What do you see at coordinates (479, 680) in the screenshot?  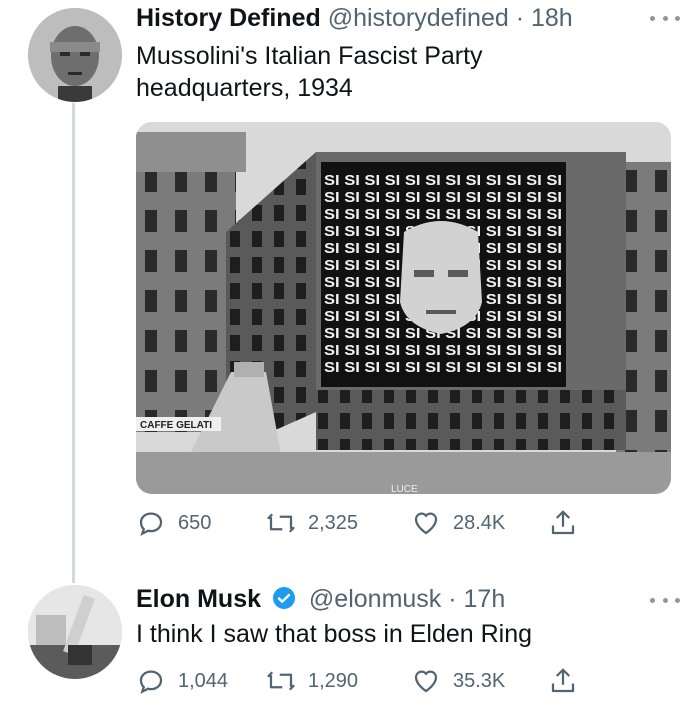 I see `like-count: 35.3K` at bounding box center [479, 680].